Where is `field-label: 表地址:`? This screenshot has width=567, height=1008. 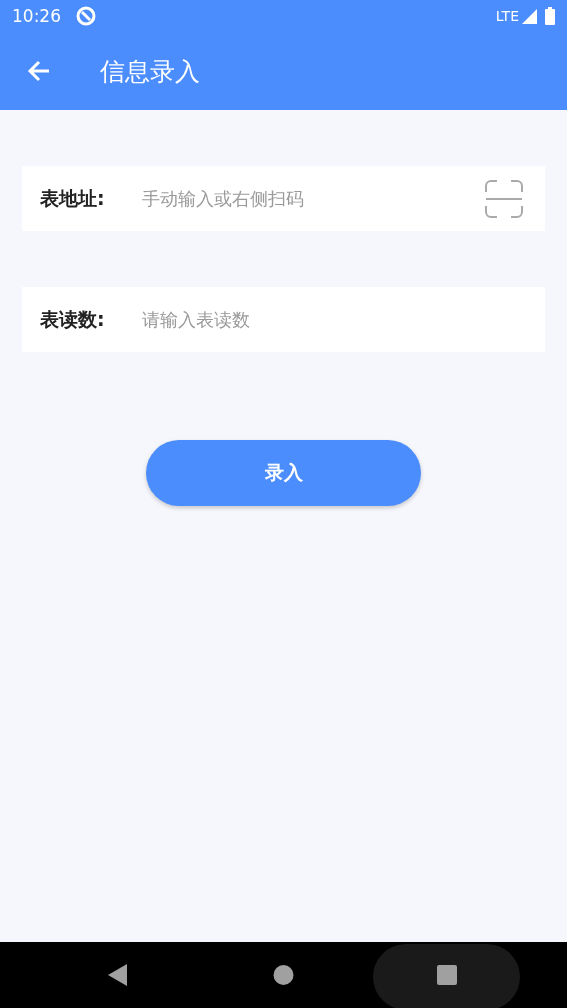 field-label: 表地址: is located at coordinates (73, 198).